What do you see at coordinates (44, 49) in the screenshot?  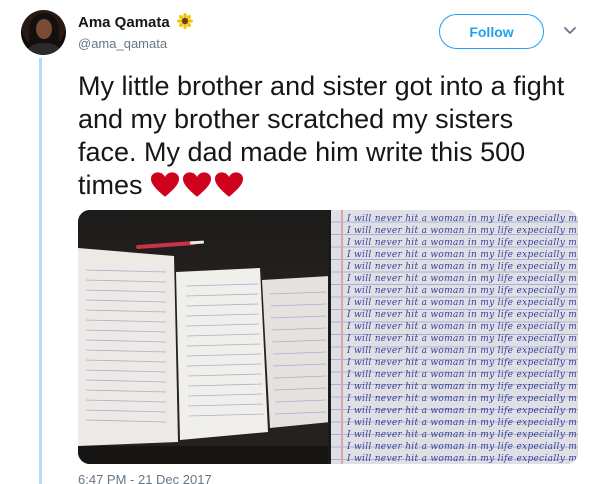 I see `avatar-shoulders` at bounding box center [44, 49].